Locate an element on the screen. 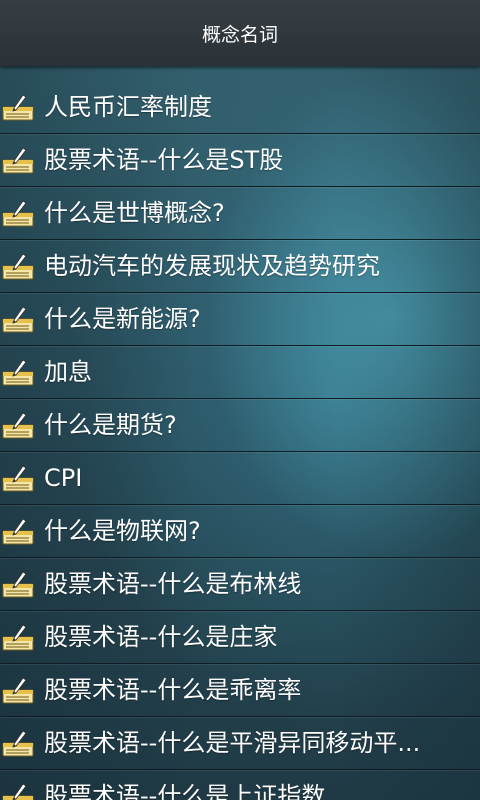 The width and height of the screenshot is (480, 800). list-item: 什么是世博概念? is located at coordinates (240, 213).